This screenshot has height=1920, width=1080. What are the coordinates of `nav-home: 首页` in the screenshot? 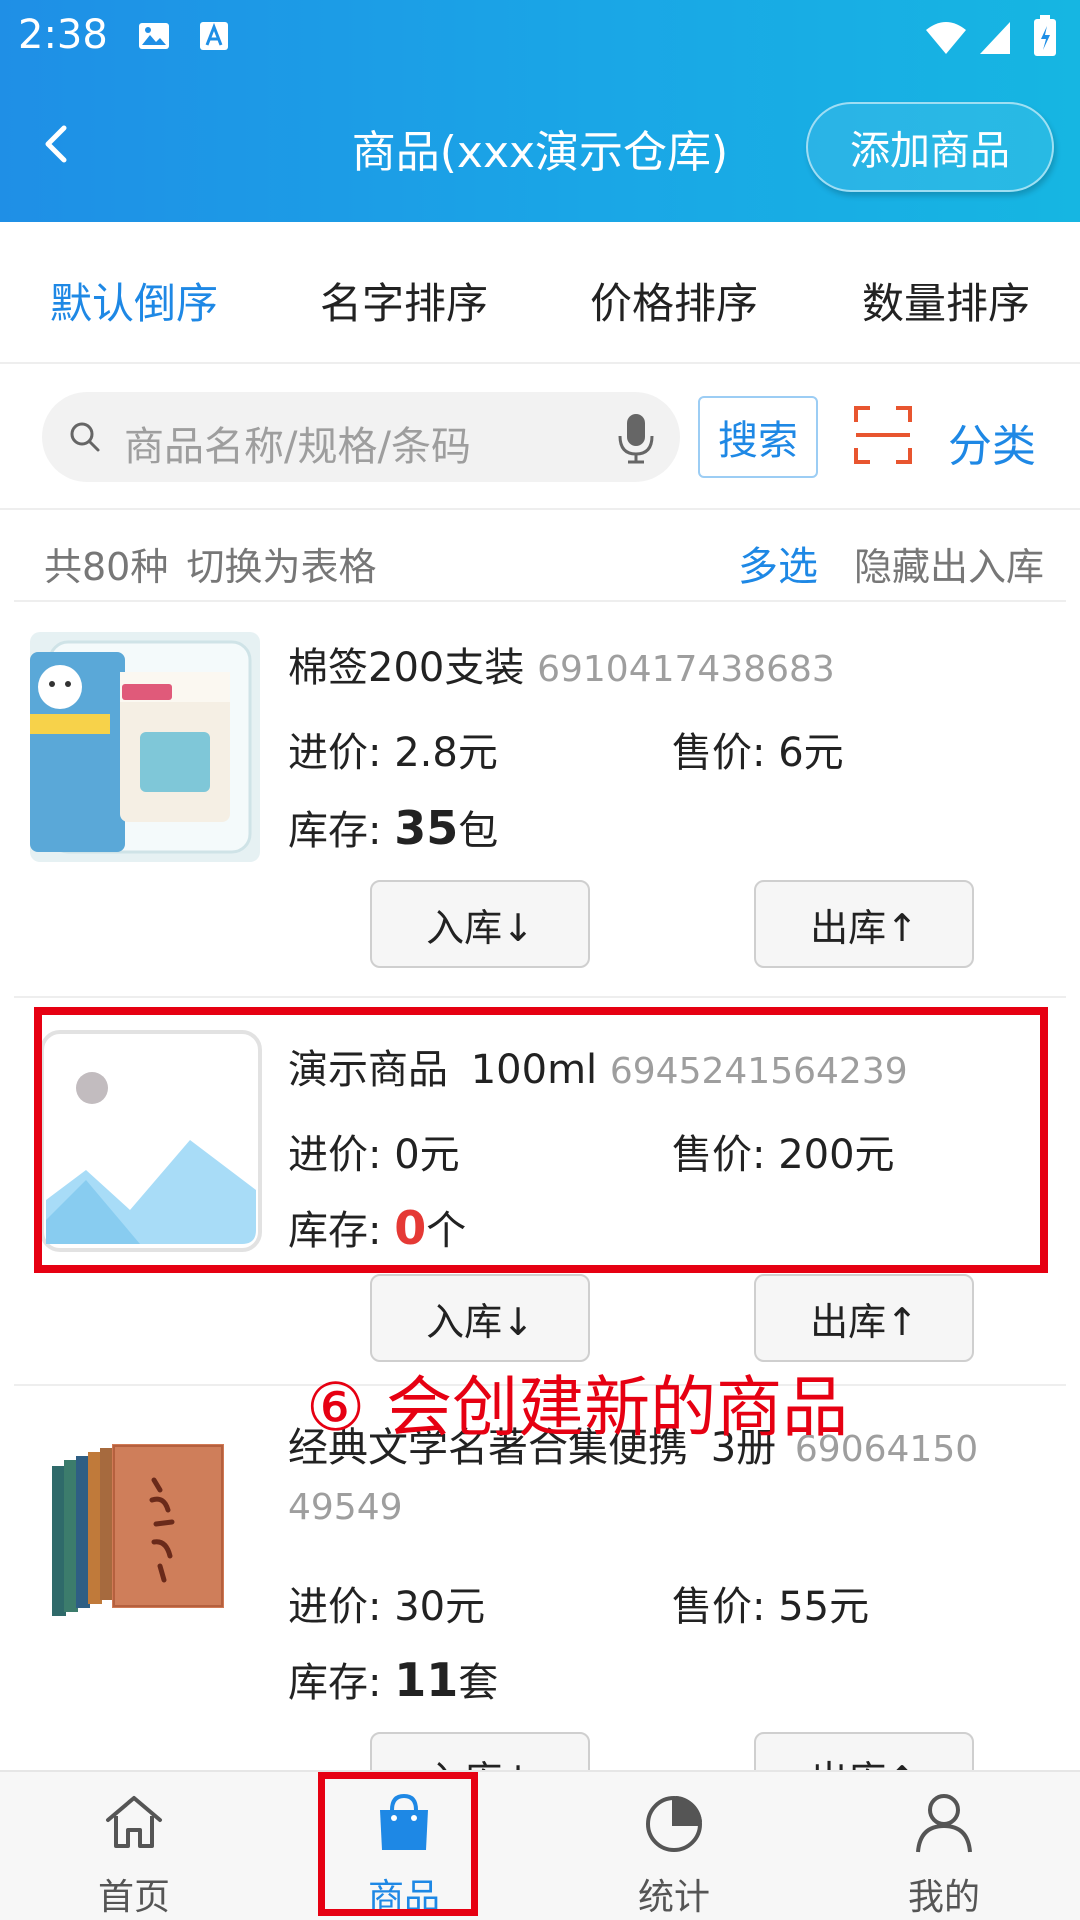 It's located at (134, 1846).